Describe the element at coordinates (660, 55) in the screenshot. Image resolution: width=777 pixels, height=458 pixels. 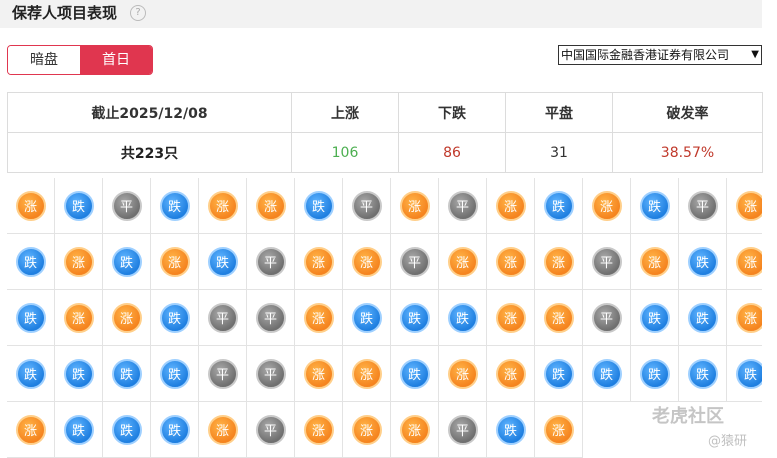
I see `broker-select: 中国国际金融香港证券有限公司 ▼` at that location.